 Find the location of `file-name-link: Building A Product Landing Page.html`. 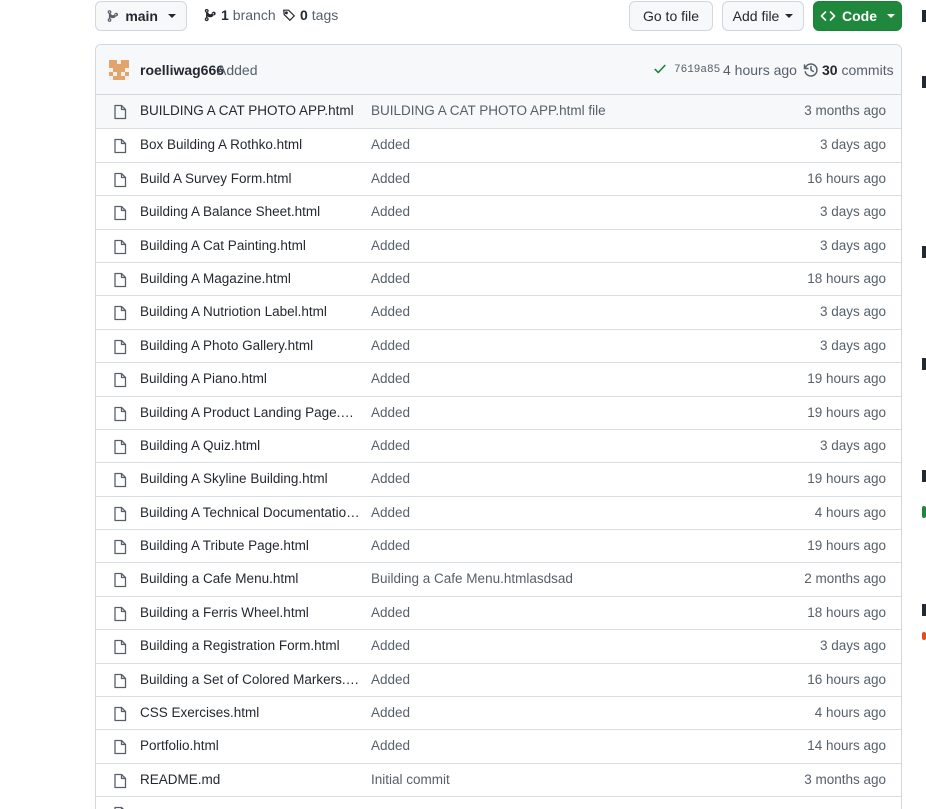

file-name-link: Building A Product Landing Page.html is located at coordinates (250, 412).